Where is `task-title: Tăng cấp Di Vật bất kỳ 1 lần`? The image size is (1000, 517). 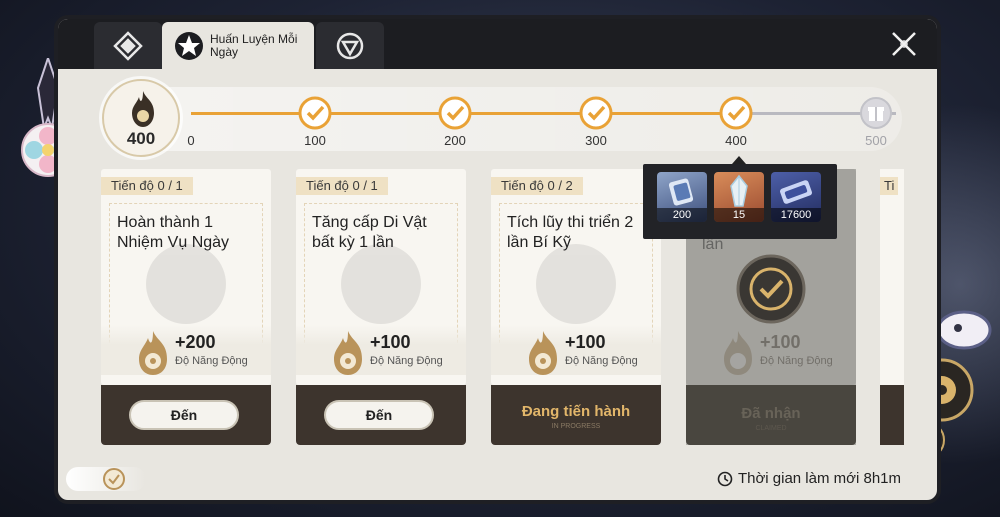 task-title: Tăng cấp Di Vật bất kỳ 1 lần is located at coordinates (369, 232).